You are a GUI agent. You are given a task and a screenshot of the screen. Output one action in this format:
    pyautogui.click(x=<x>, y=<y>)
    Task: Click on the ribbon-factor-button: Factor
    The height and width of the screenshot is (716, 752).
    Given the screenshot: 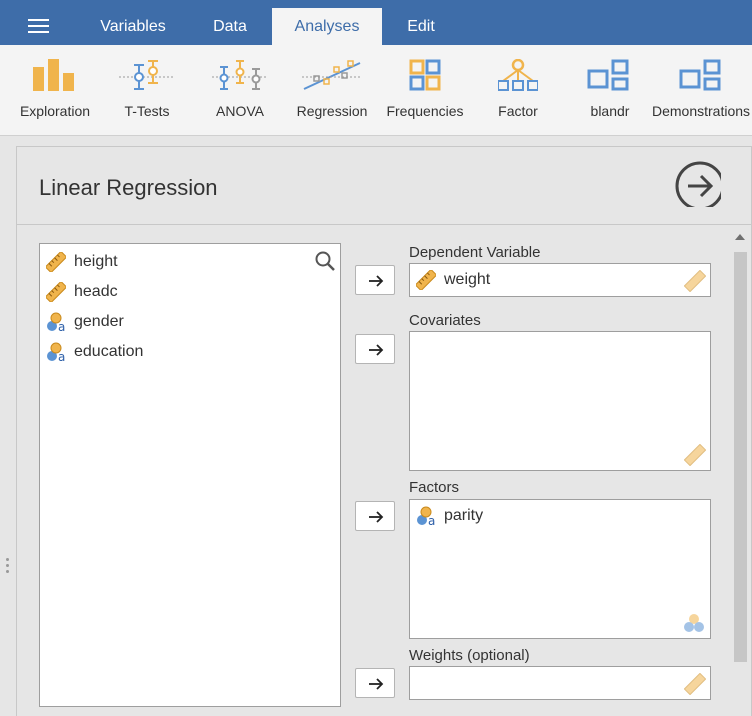 What is the action you would take?
    pyautogui.click(x=518, y=90)
    